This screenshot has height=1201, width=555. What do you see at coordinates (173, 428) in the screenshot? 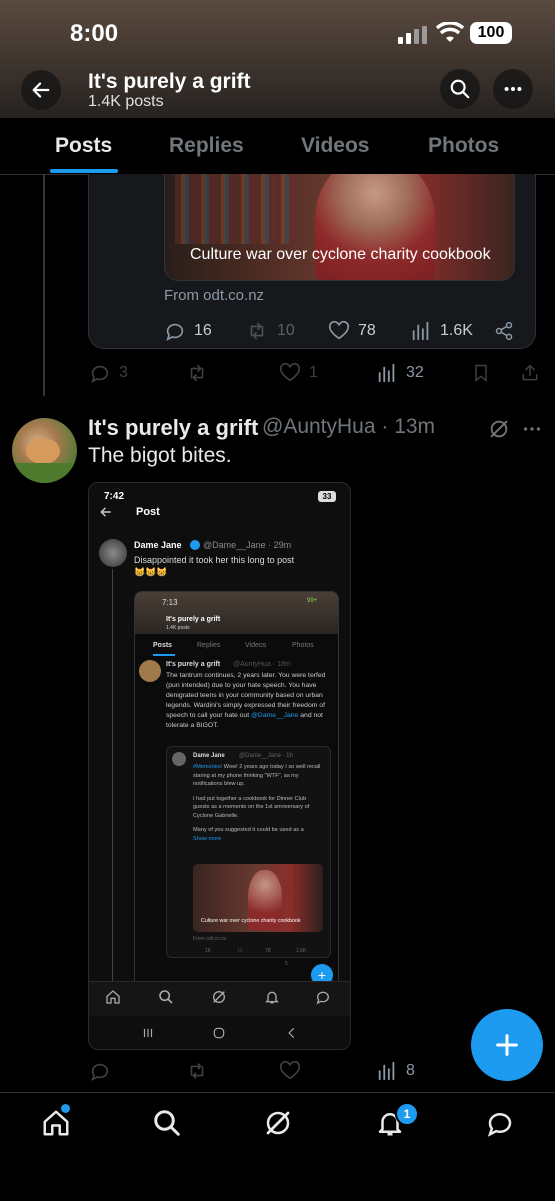
I see `author-name: It's purely a grift` at bounding box center [173, 428].